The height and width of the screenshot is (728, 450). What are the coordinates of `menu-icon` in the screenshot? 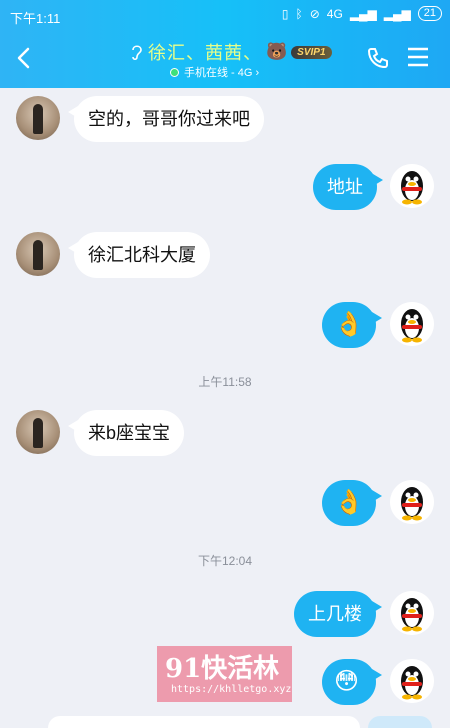 It's located at (418, 57).